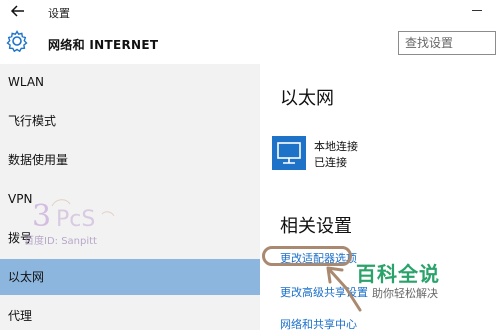  What do you see at coordinates (330, 162) in the screenshot?
I see `connection-status: 已连接` at bounding box center [330, 162].